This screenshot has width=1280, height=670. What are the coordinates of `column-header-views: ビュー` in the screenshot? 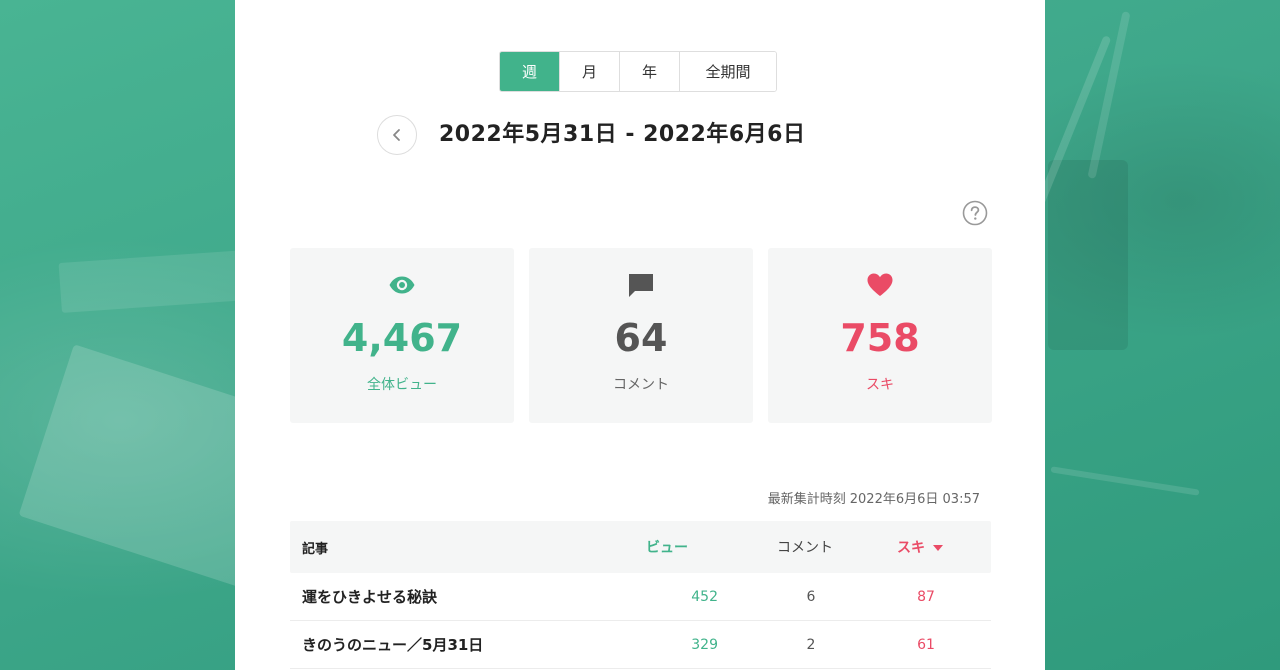 It's located at (670, 547).